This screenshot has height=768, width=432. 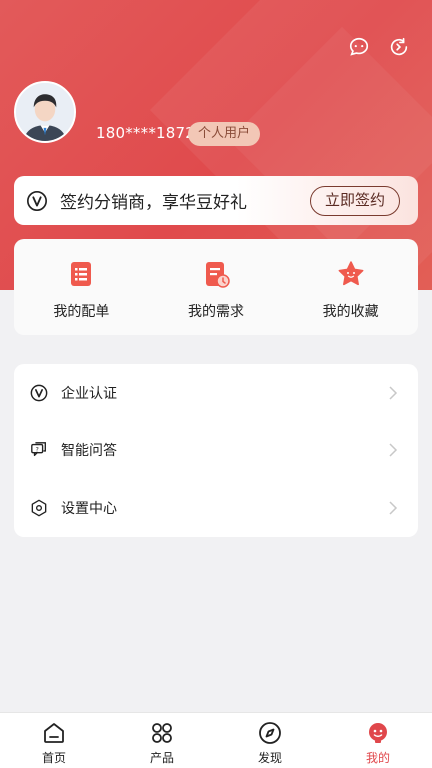 What do you see at coordinates (81, 312) in the screenshot?
I see `quick-label: 我的配单` at bounding box center [81, 312].